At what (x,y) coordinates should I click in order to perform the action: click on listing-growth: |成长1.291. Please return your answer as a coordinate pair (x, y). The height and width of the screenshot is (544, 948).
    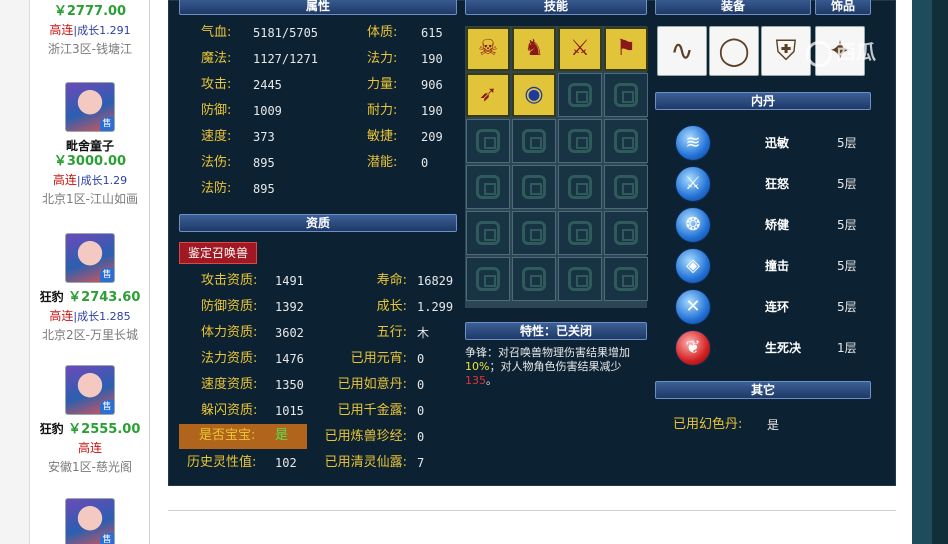
    Looking at the image, I should click on (102, 30).